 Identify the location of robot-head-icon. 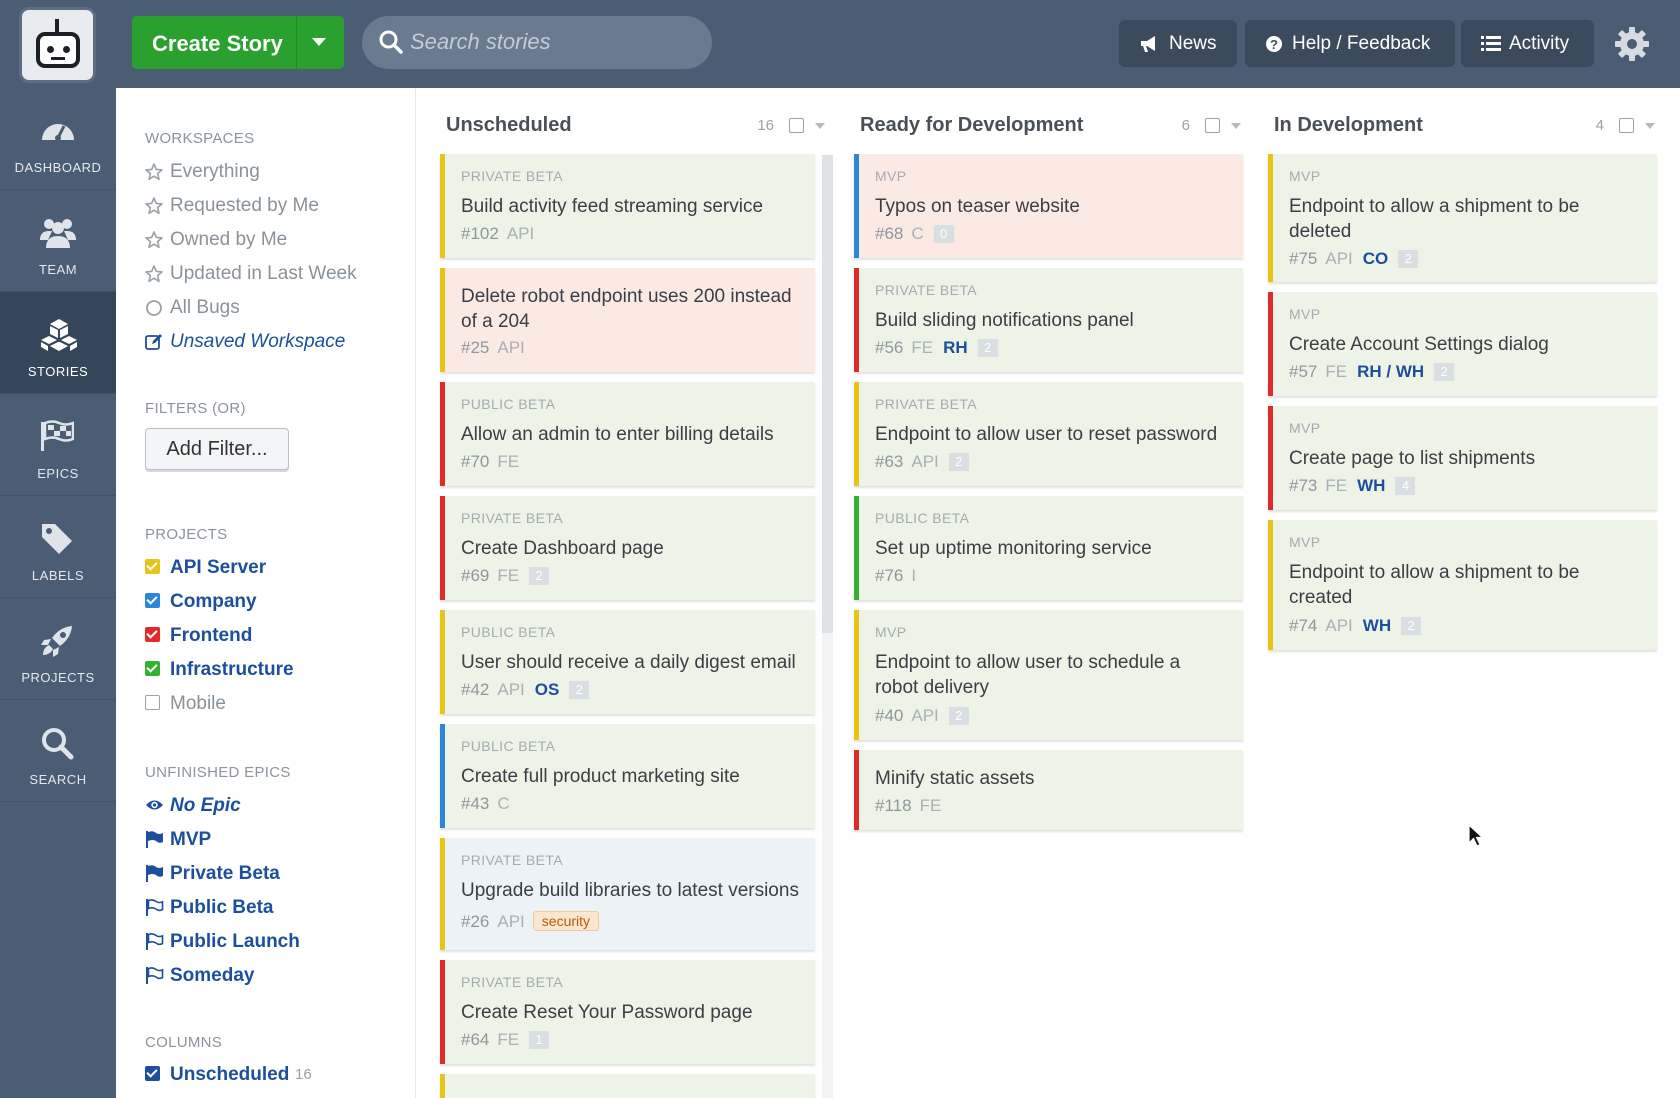
(58, 50).